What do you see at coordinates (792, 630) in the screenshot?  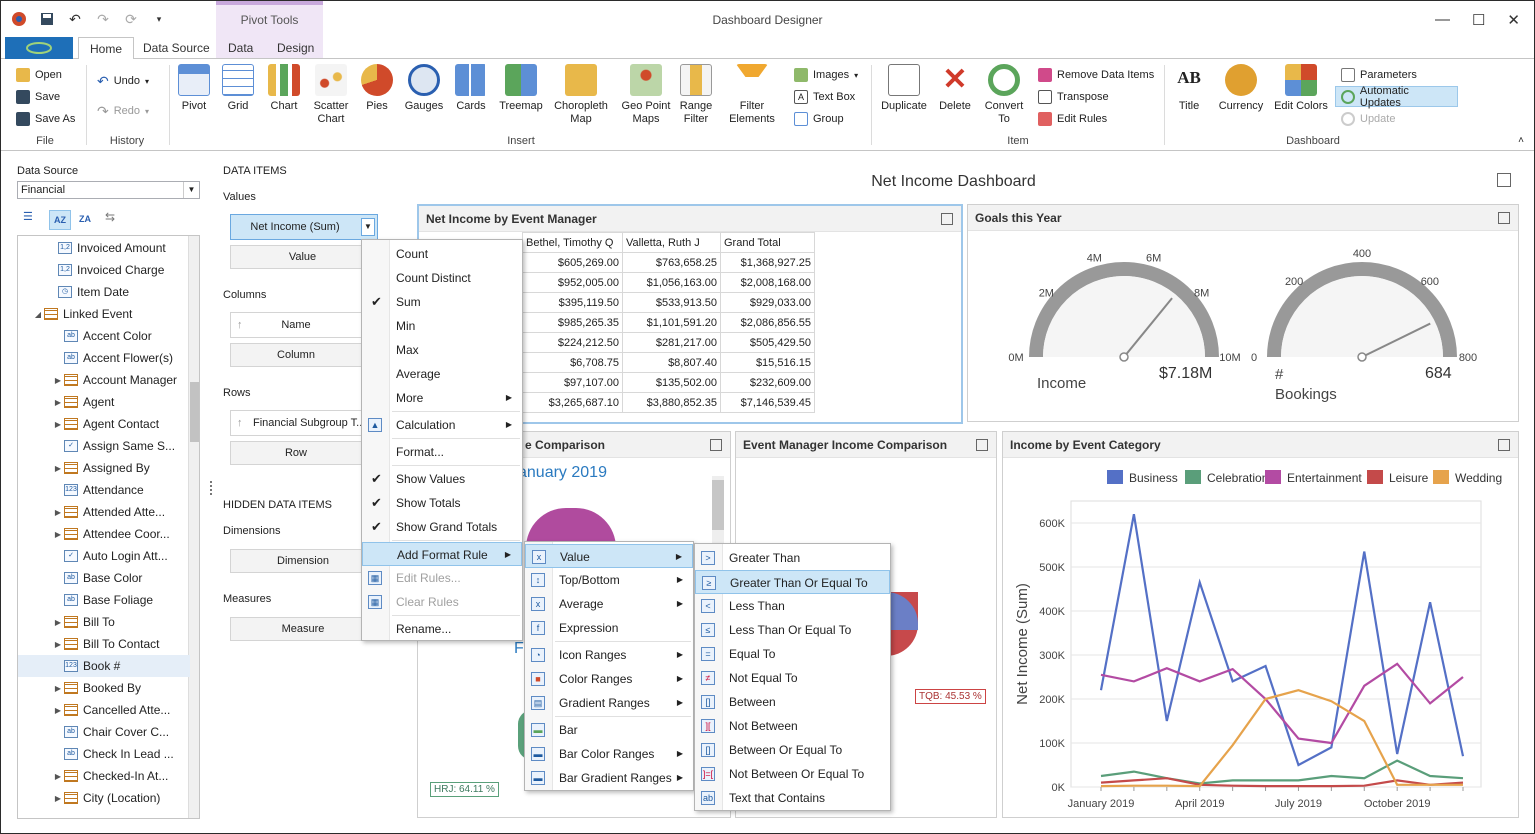 I see `menu-item-less-than-or-equal-to: ≤ Less Than Or Equal To` at bounding box center [792, 630].